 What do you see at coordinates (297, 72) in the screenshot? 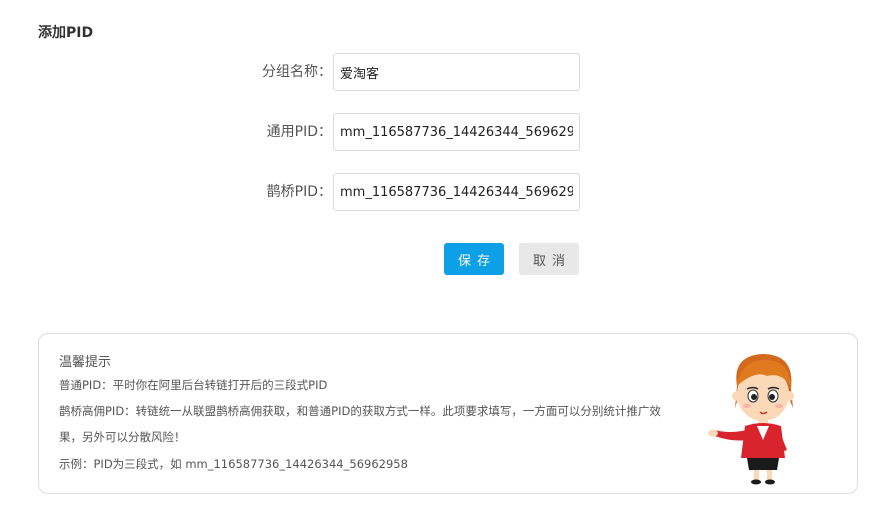
I see `group-name-label: 分组名称：` at bounding box center [297, 72].